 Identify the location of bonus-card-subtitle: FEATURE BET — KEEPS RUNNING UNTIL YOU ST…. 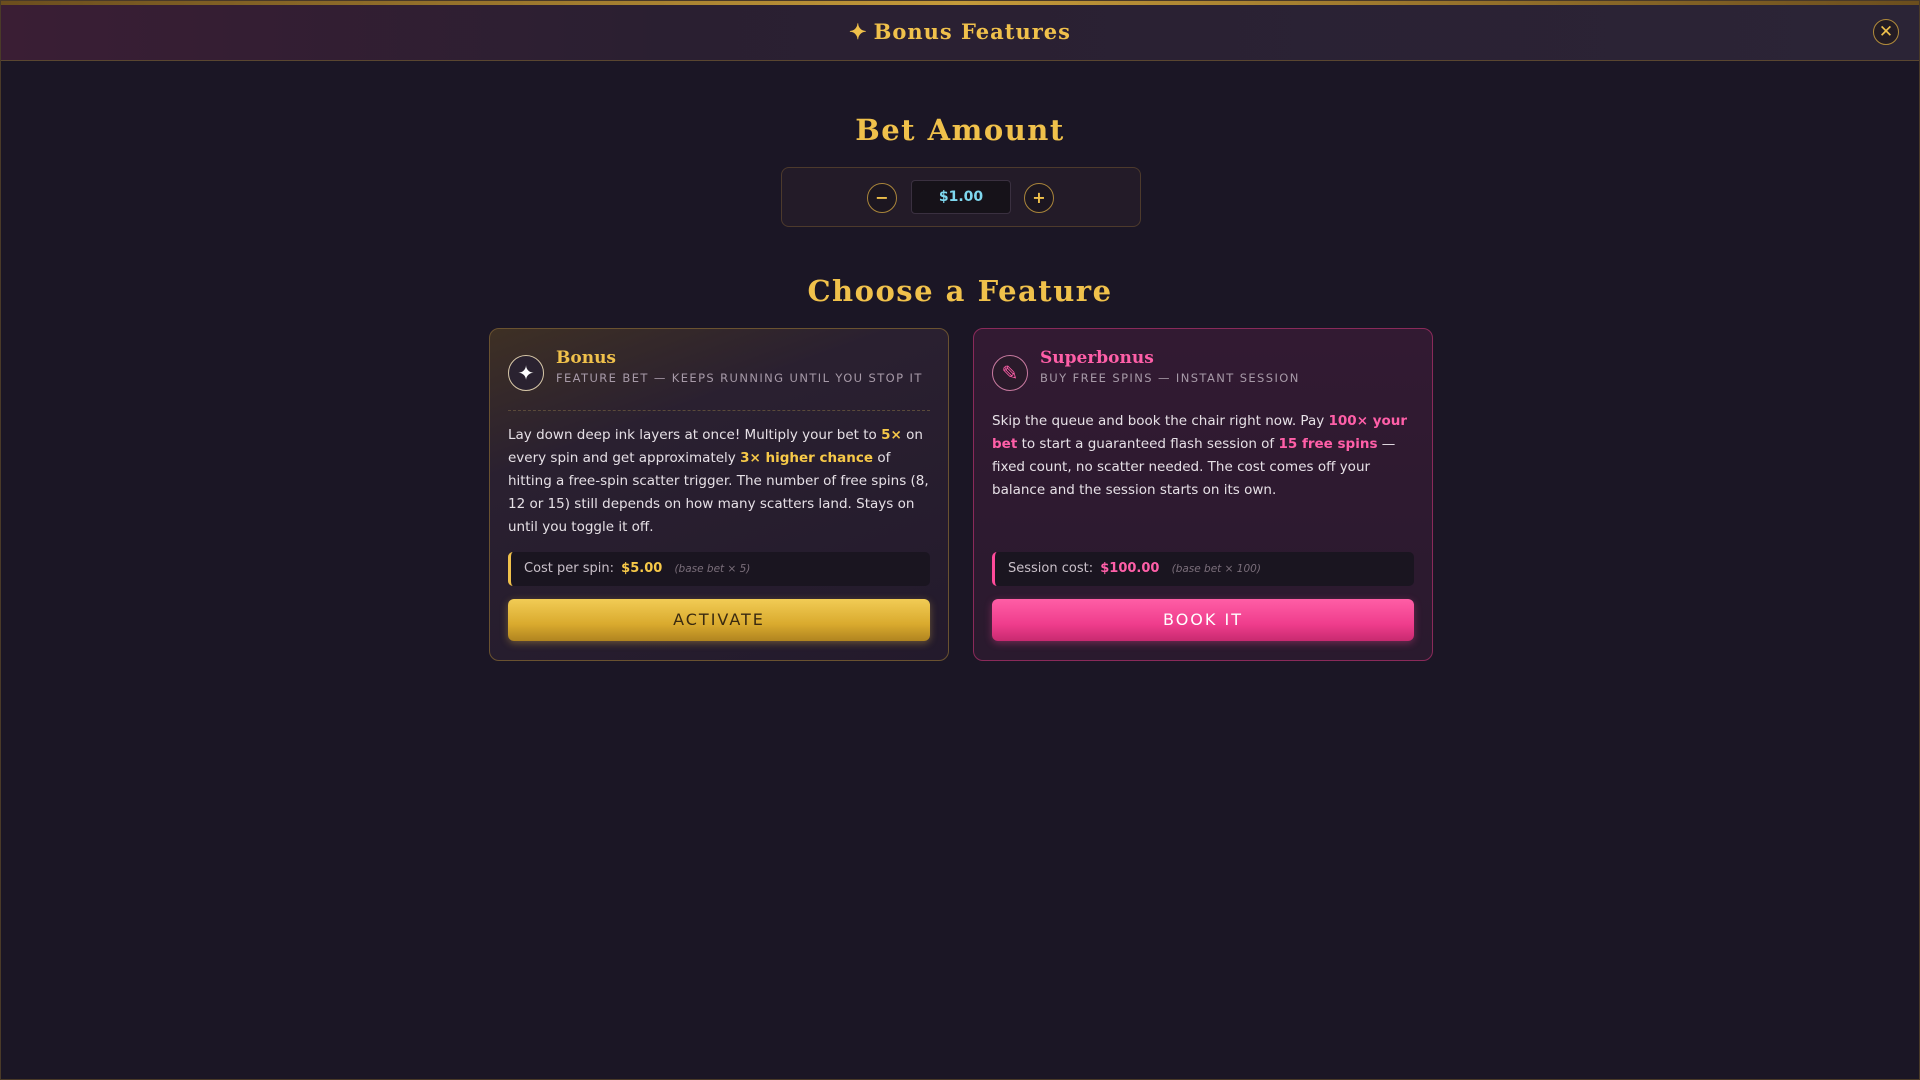
(739, 378).